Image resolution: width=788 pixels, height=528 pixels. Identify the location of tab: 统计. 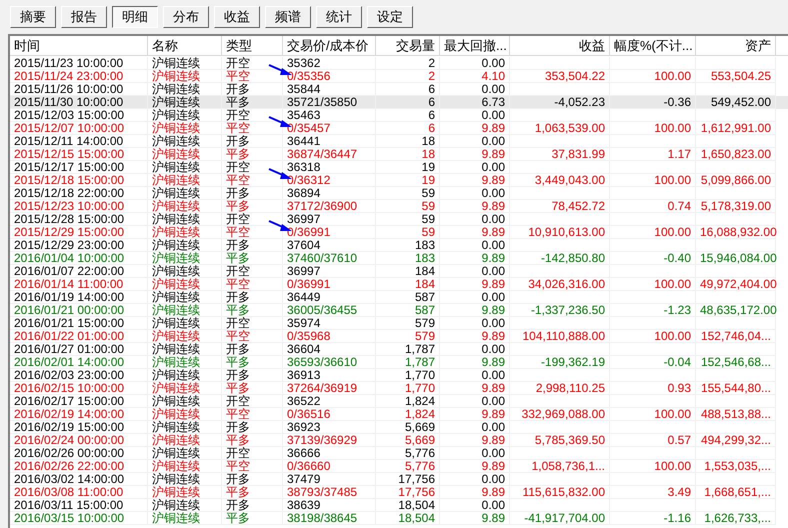
(339, 17).